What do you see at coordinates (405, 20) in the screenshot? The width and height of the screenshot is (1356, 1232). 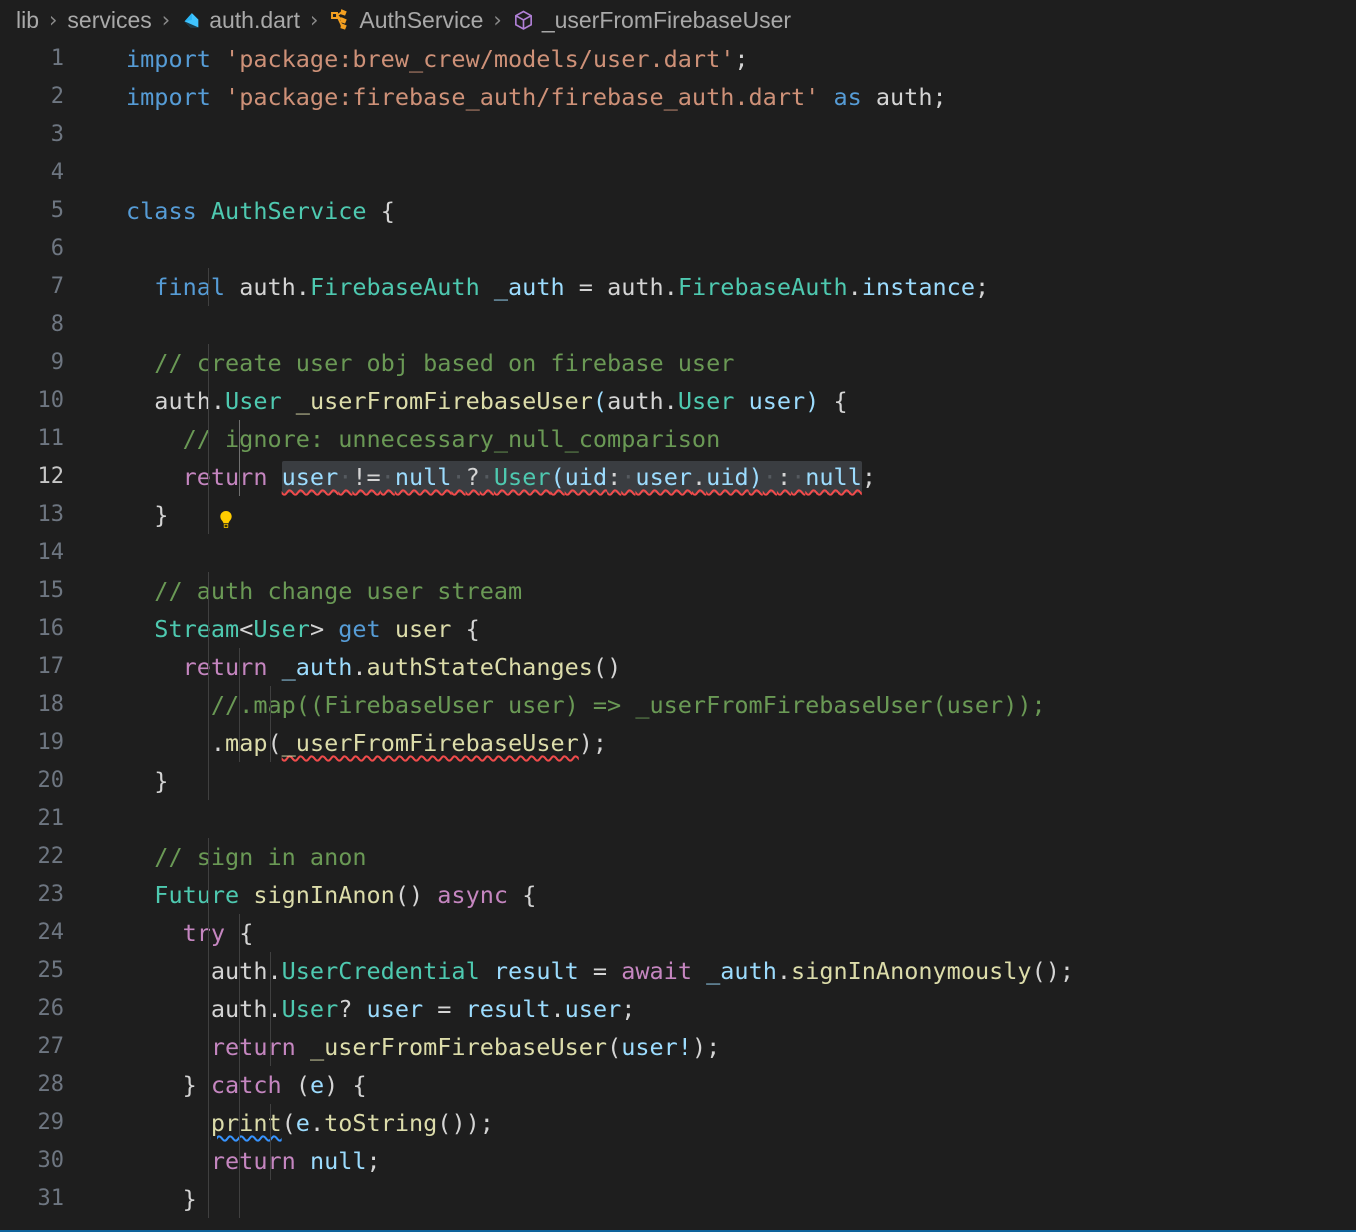 I see `breadcrumb-item-authservice: AuthService` at bounding box center [405, 20].